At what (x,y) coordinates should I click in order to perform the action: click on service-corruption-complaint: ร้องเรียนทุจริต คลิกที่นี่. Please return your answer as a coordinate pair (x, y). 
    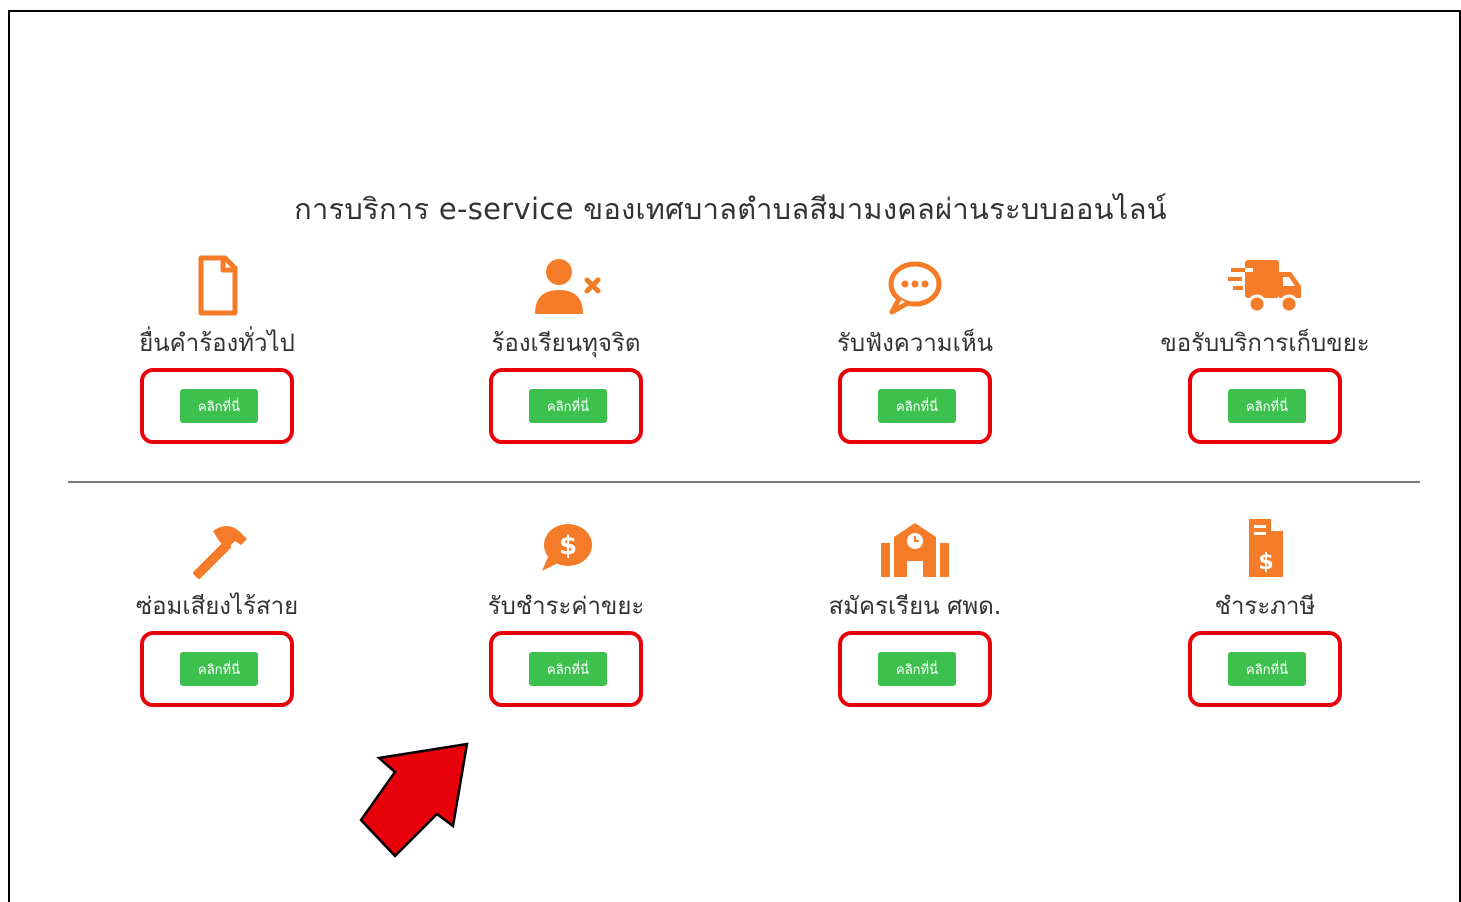
    Looking at the image, I should click on (566, 347).